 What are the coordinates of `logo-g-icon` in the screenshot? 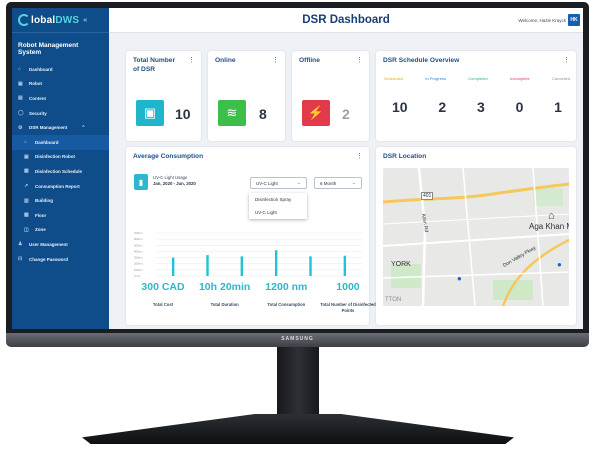 It's located at (24, 20).